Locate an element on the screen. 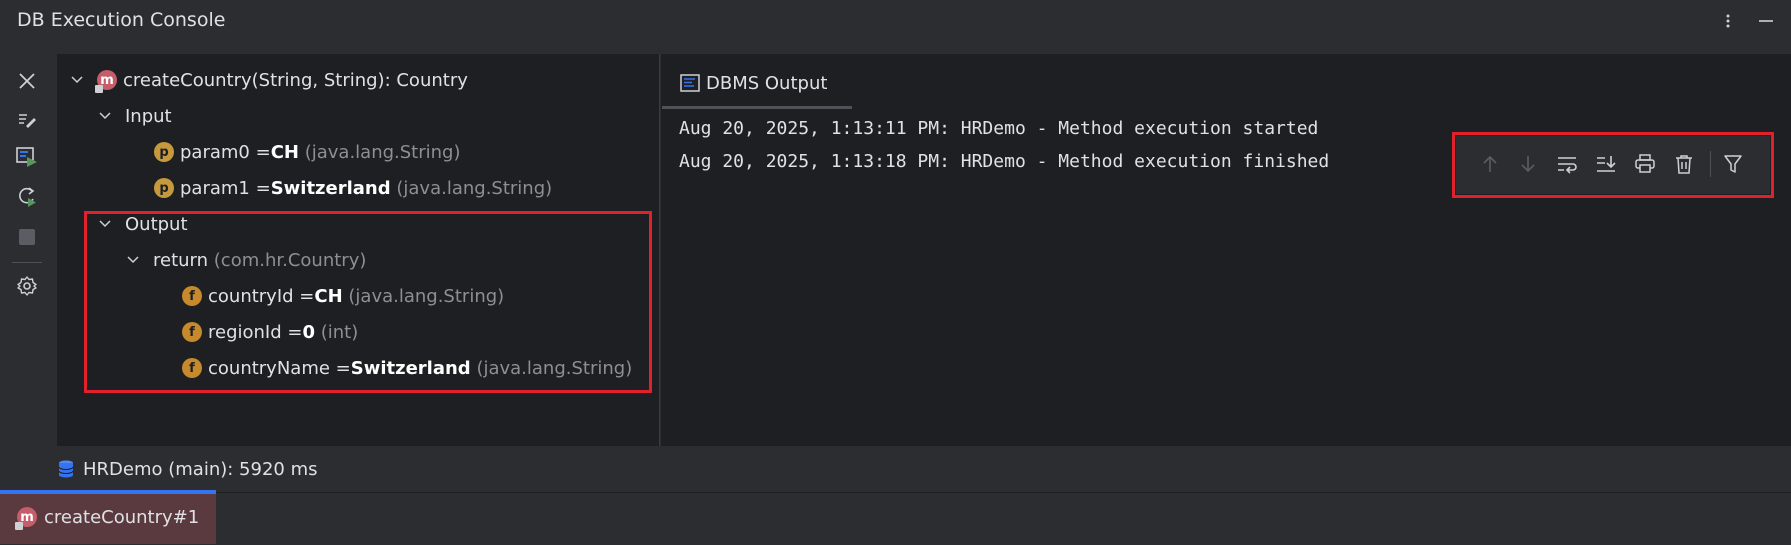 Image resolution: width=1791 pixels, height=545 pixels. param-name: param0 = is located at coordinates (225, 152).